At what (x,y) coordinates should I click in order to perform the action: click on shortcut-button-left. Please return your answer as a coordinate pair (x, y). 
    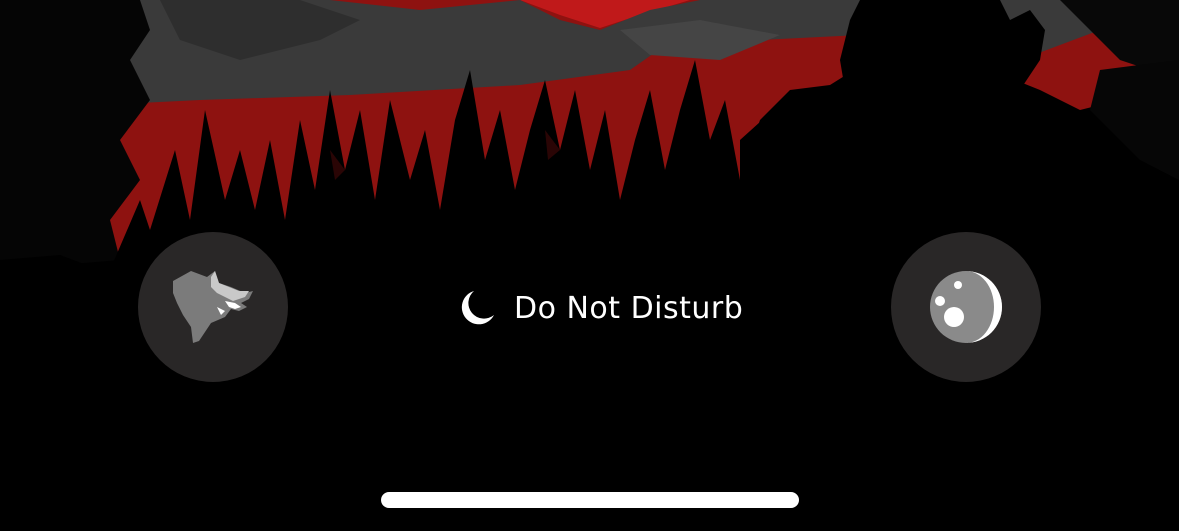
    Looking at the image, I should click on (213, 307).